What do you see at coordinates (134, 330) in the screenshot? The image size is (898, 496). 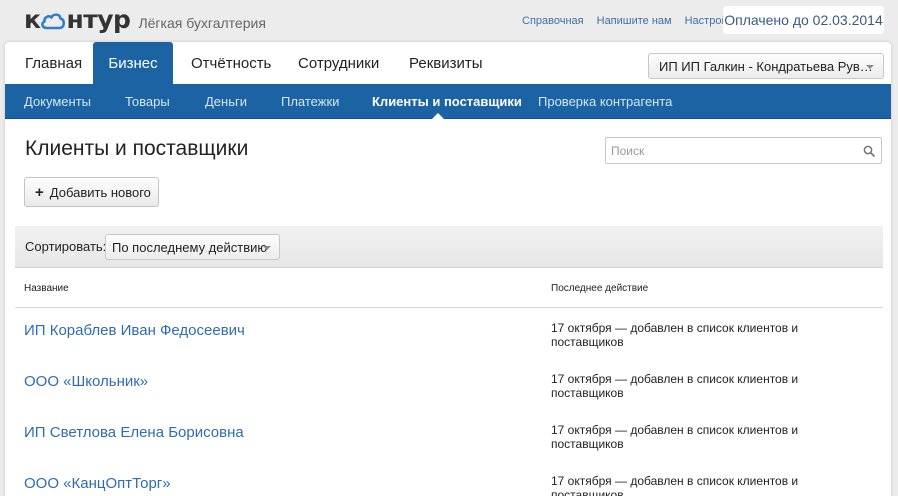 I see `client-name-link: ИП Кораблев Иван Федосеевич` at bounding box center [134, 330].